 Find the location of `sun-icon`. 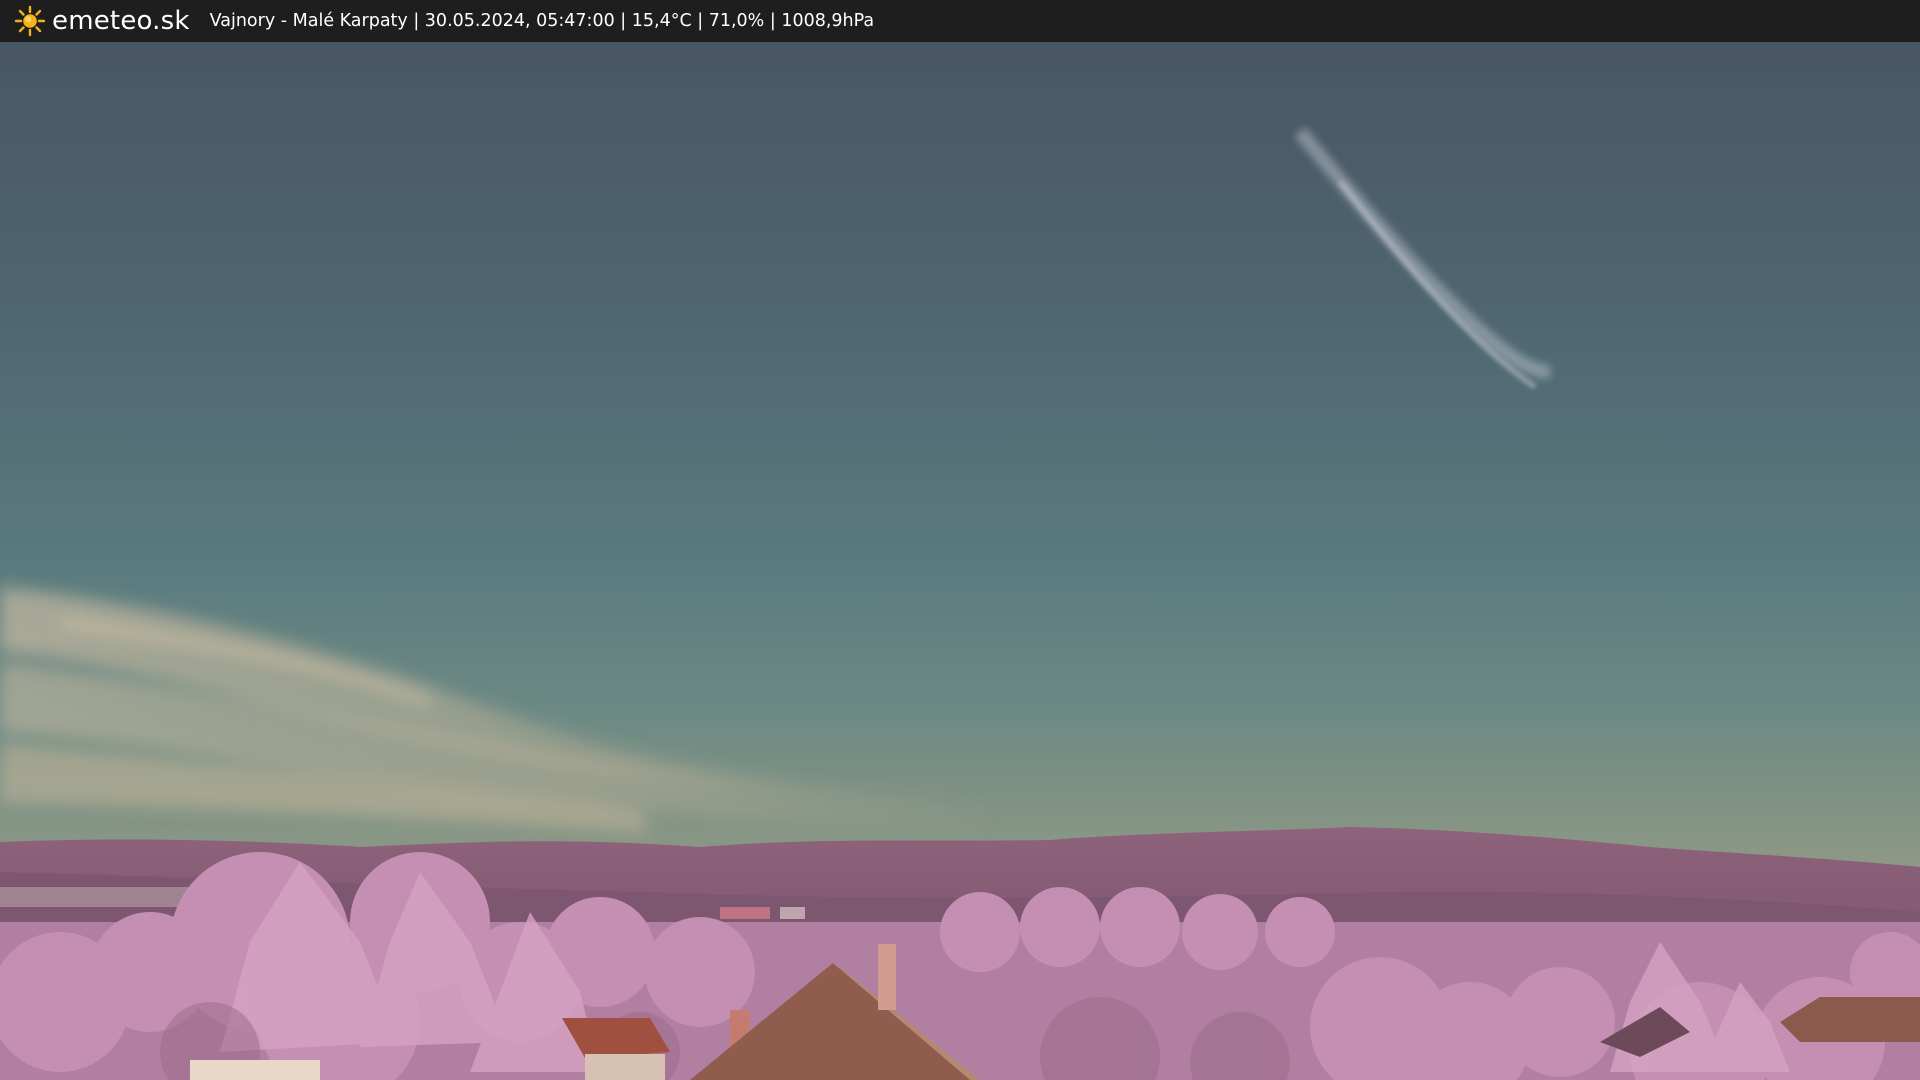

sun-icon is located at coordinates (30, 21).